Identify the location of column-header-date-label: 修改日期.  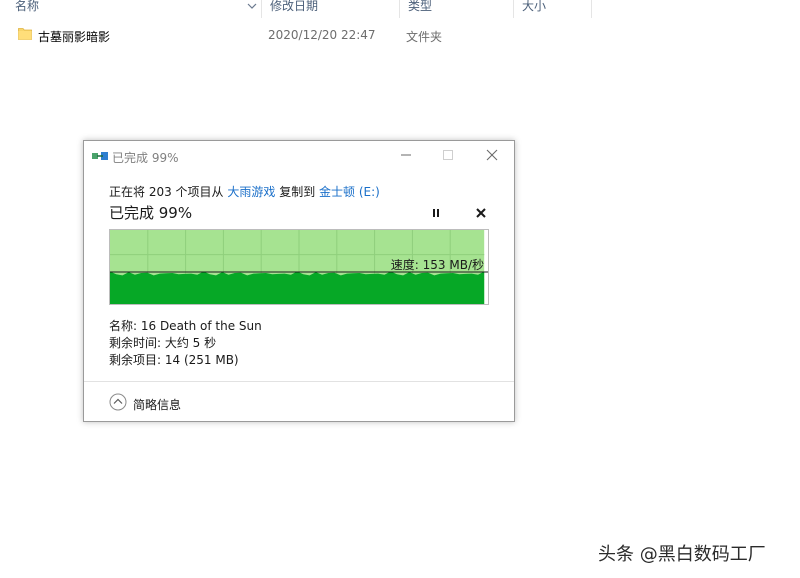
(294, 6).